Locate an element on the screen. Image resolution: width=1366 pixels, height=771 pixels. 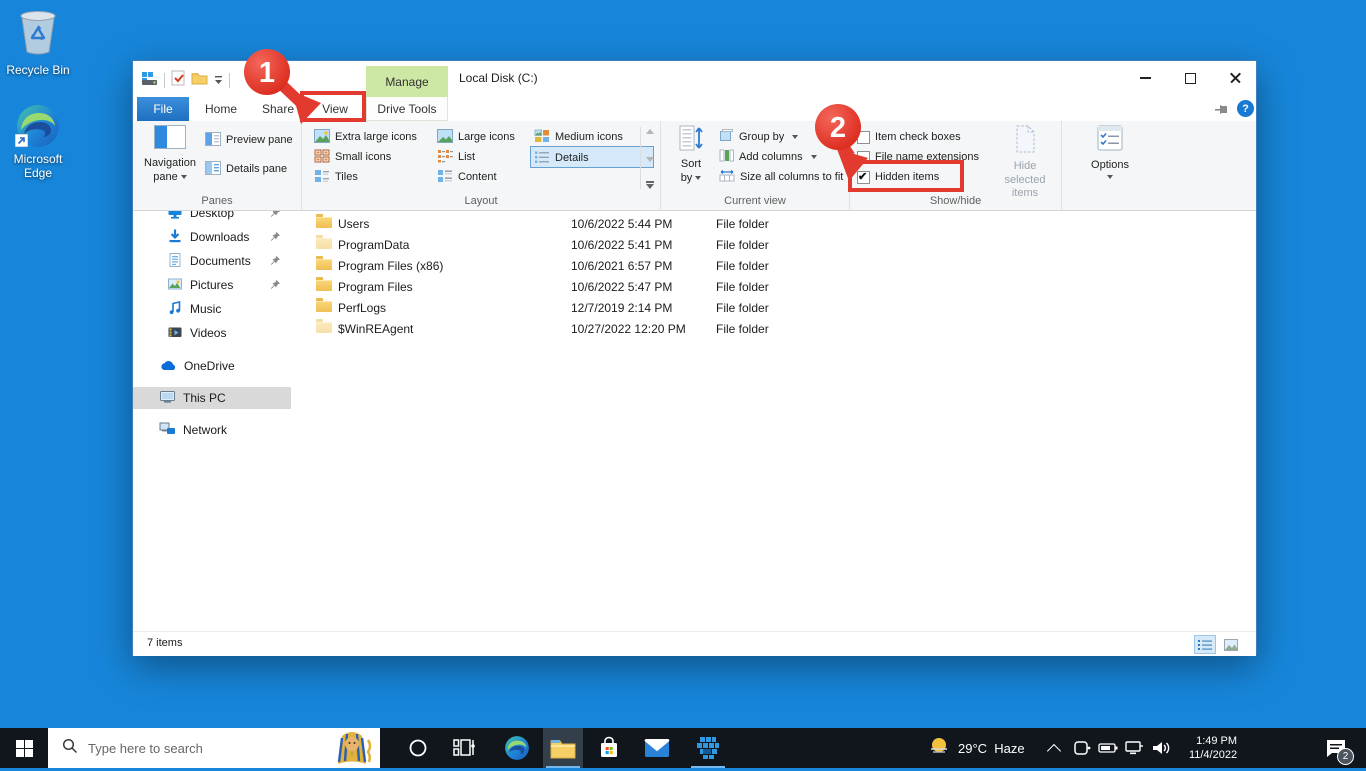
sidebar-item-onedrive: OneDrive is located at coordinates (212, 366).